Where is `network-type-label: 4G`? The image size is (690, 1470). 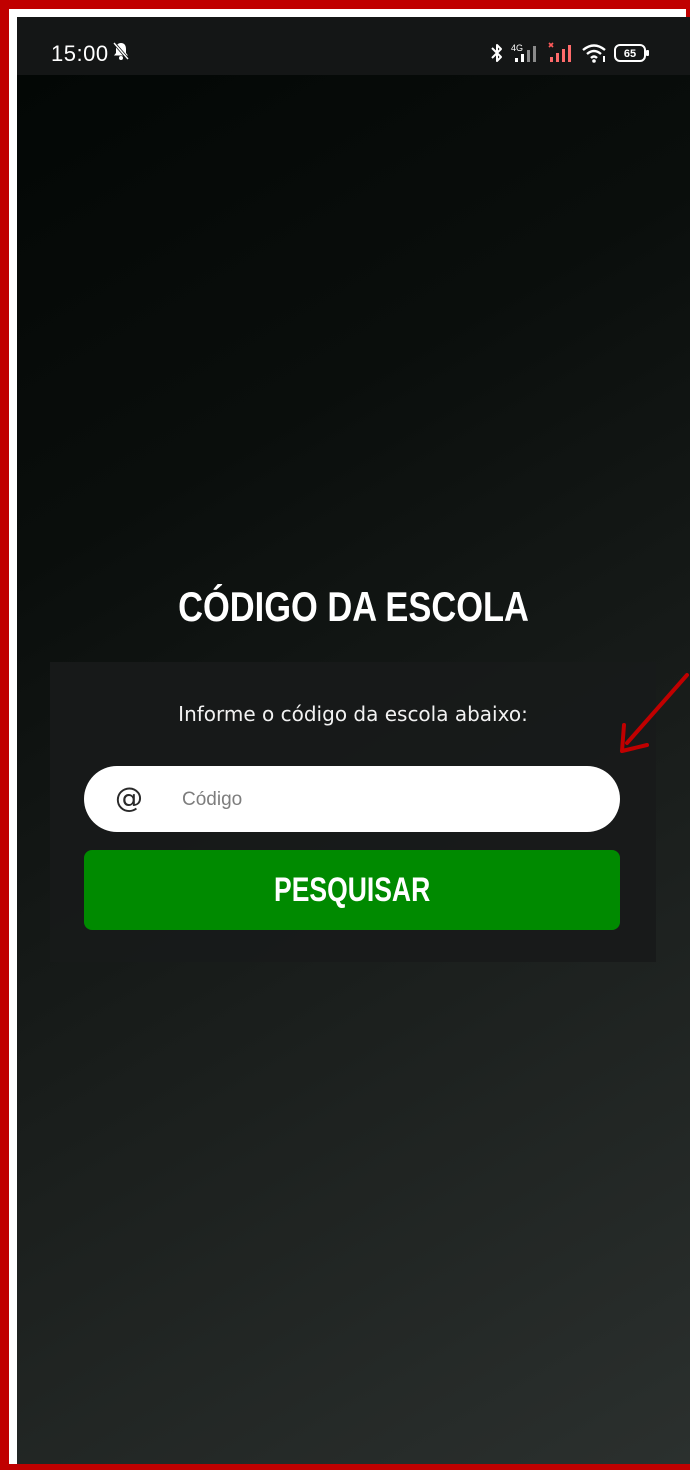
network-type-label: 4G is located at coordinates (517, 48).